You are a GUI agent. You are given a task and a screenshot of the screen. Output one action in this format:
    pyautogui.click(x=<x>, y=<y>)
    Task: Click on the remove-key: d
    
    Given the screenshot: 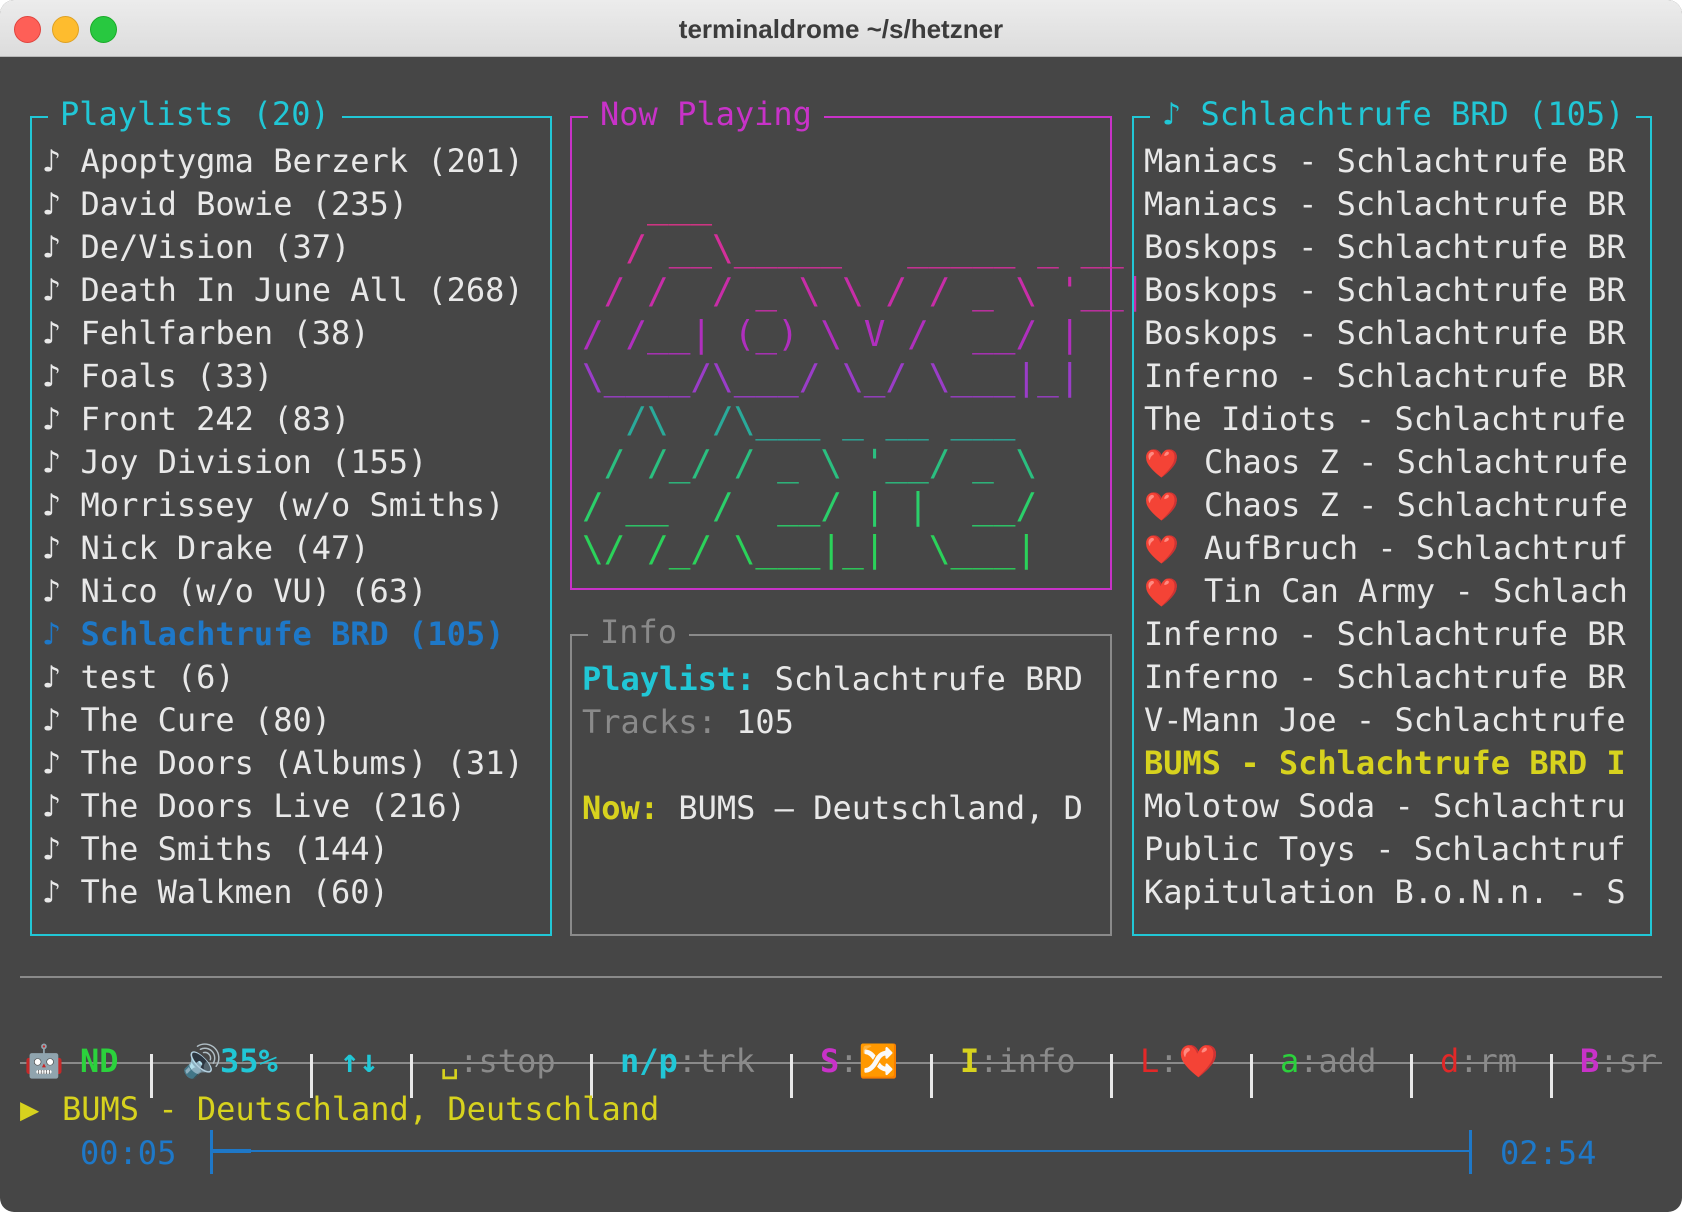 What is the action you would take?
    pyautogui.click(x=1450, y=1061)
    